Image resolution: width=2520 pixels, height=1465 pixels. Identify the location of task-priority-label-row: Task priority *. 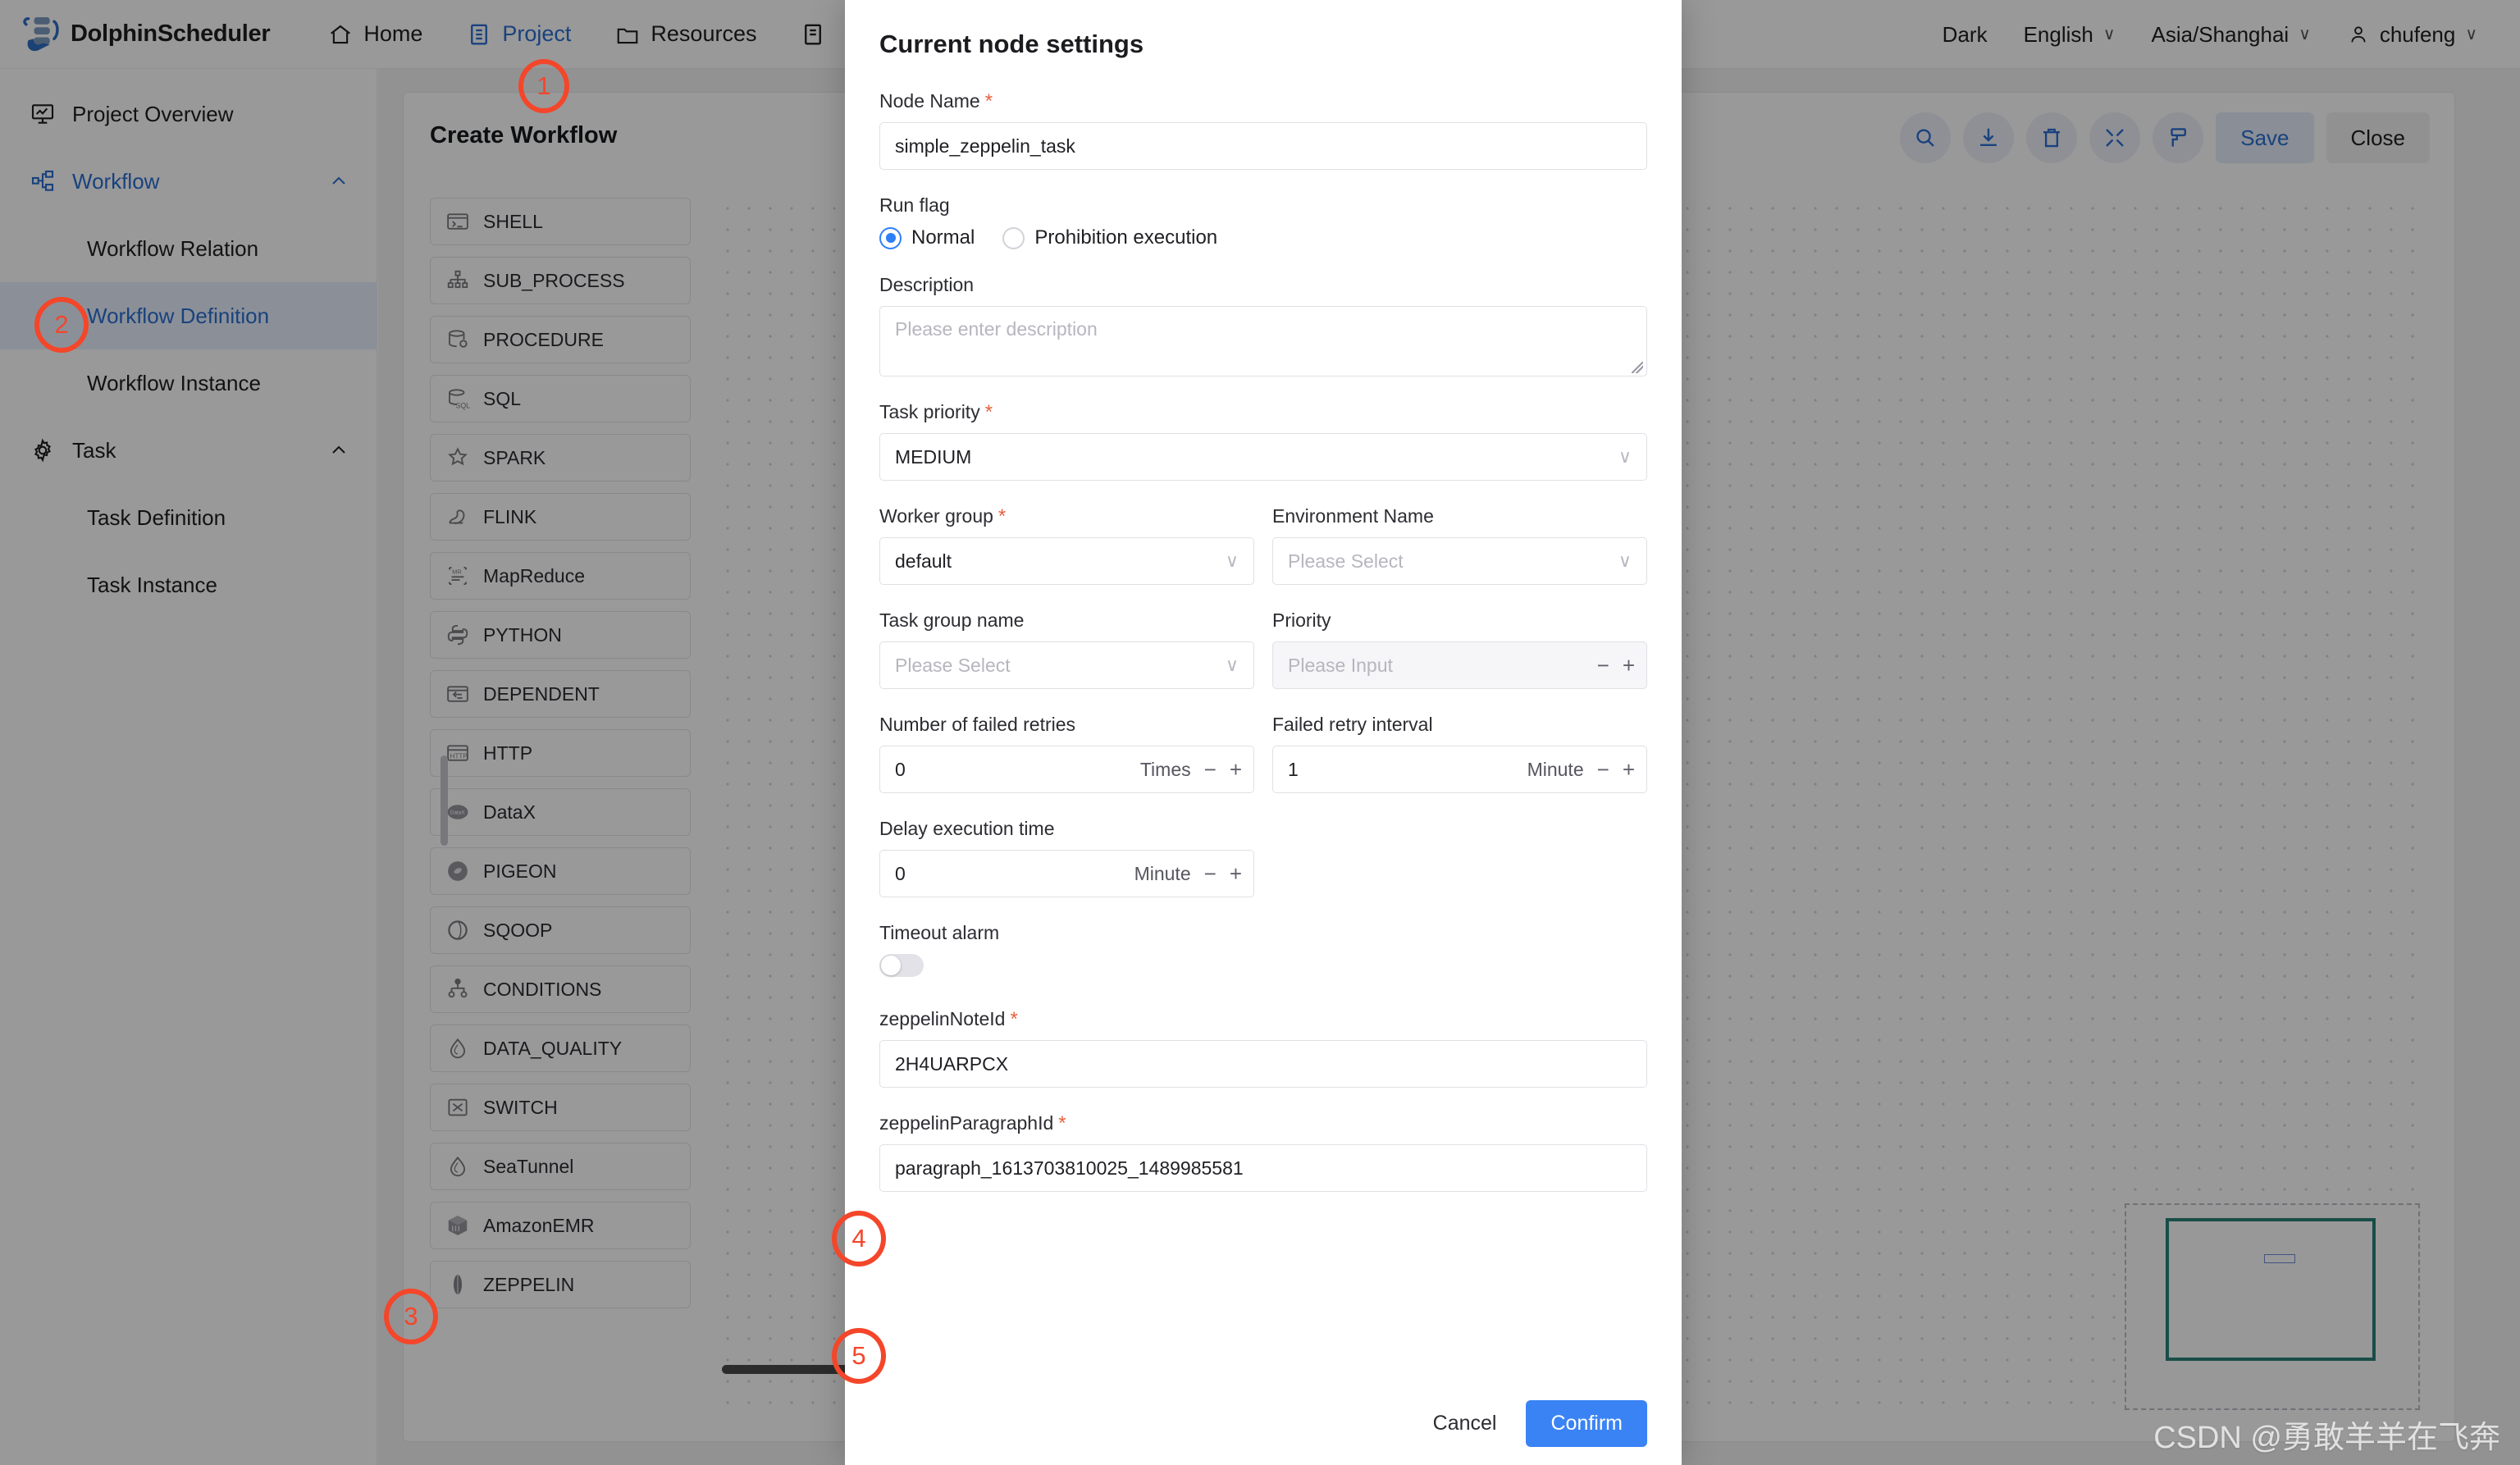
(1263, 412).